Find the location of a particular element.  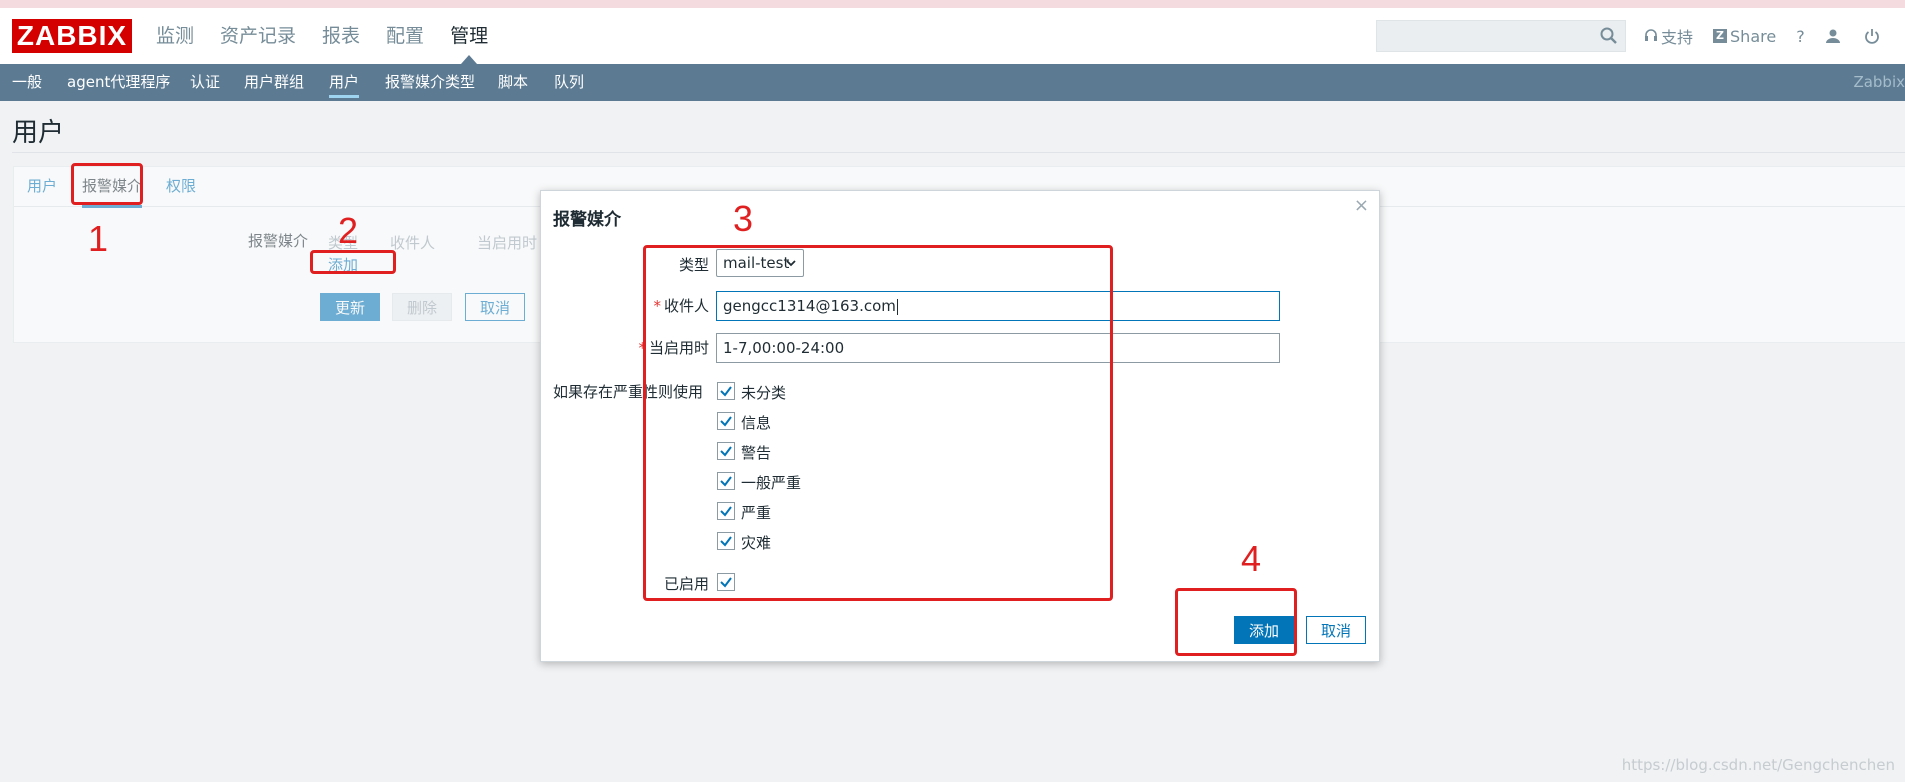

menu-configuration: 配置 is located at coordinates (405, 36).